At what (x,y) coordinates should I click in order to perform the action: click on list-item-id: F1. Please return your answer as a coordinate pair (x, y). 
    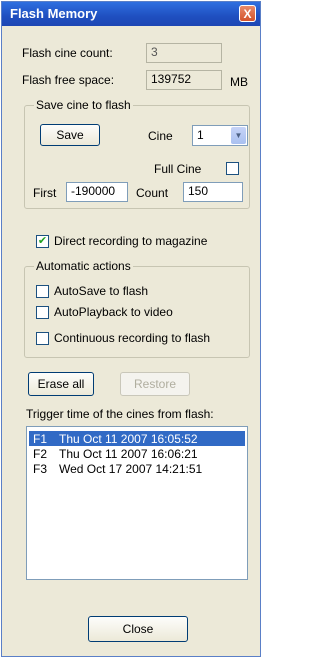
    Looking at the image, I should click on (40, 439).